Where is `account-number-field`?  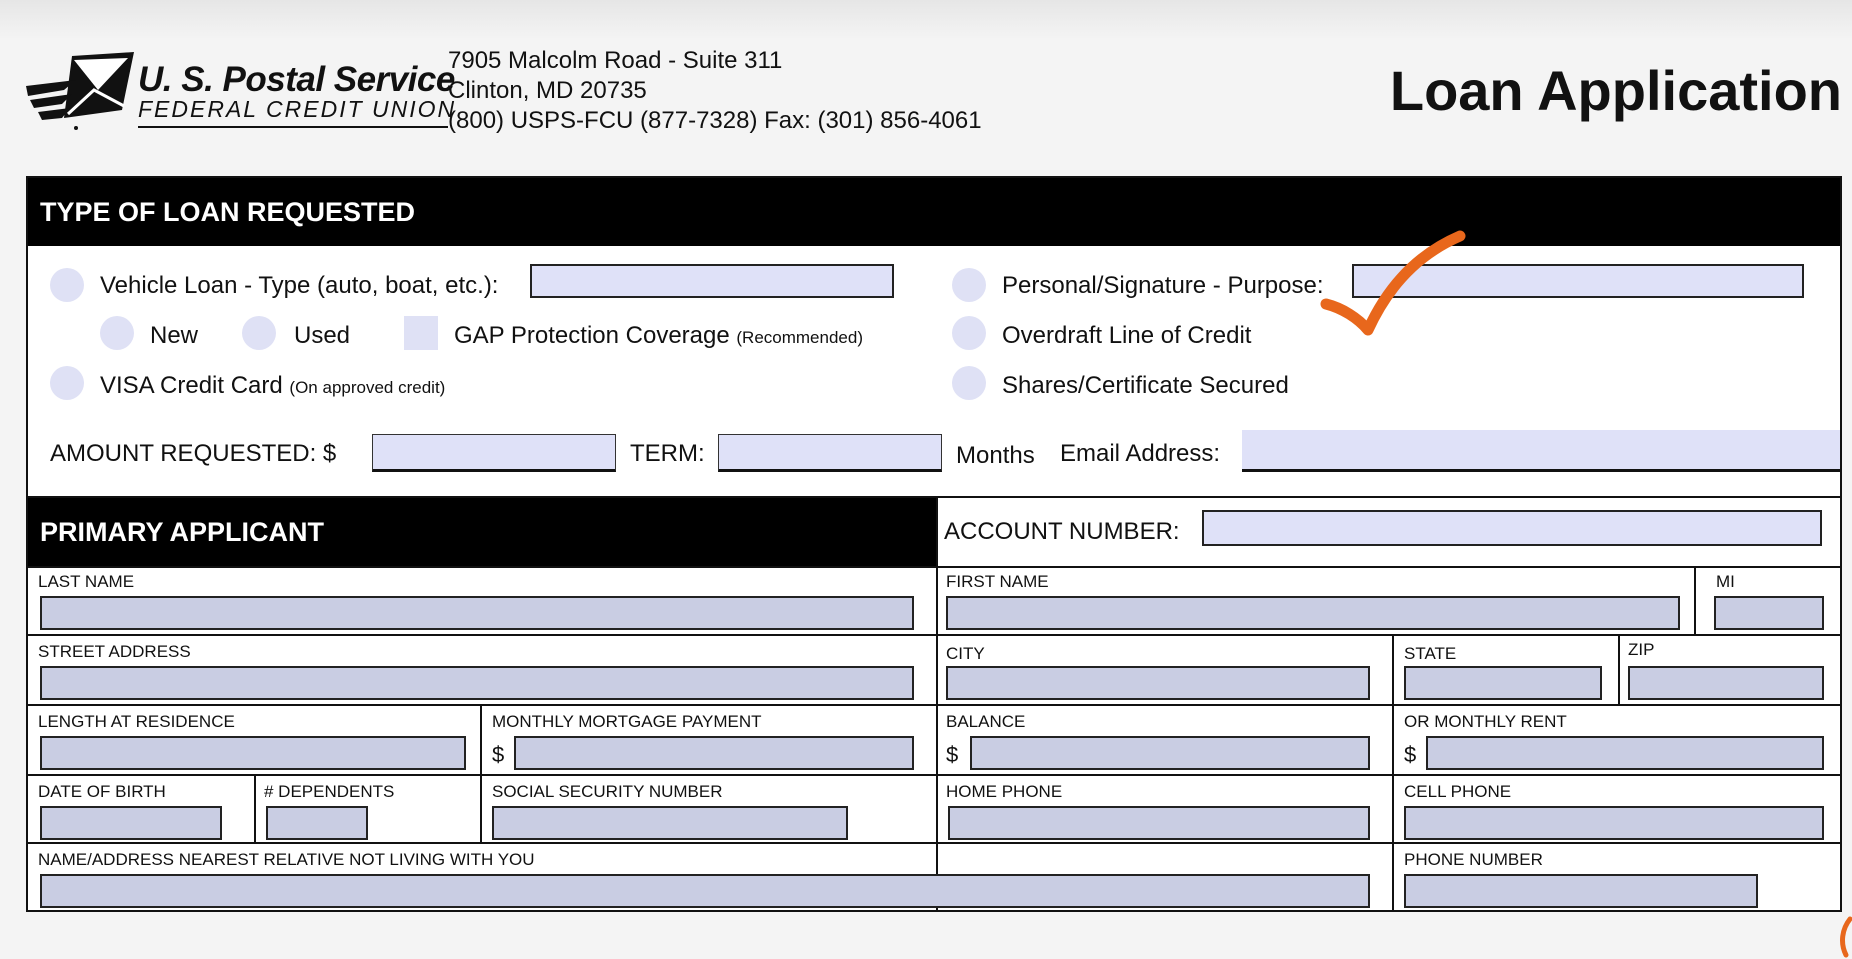
account-number-field is located at coordinates (1512, 528).